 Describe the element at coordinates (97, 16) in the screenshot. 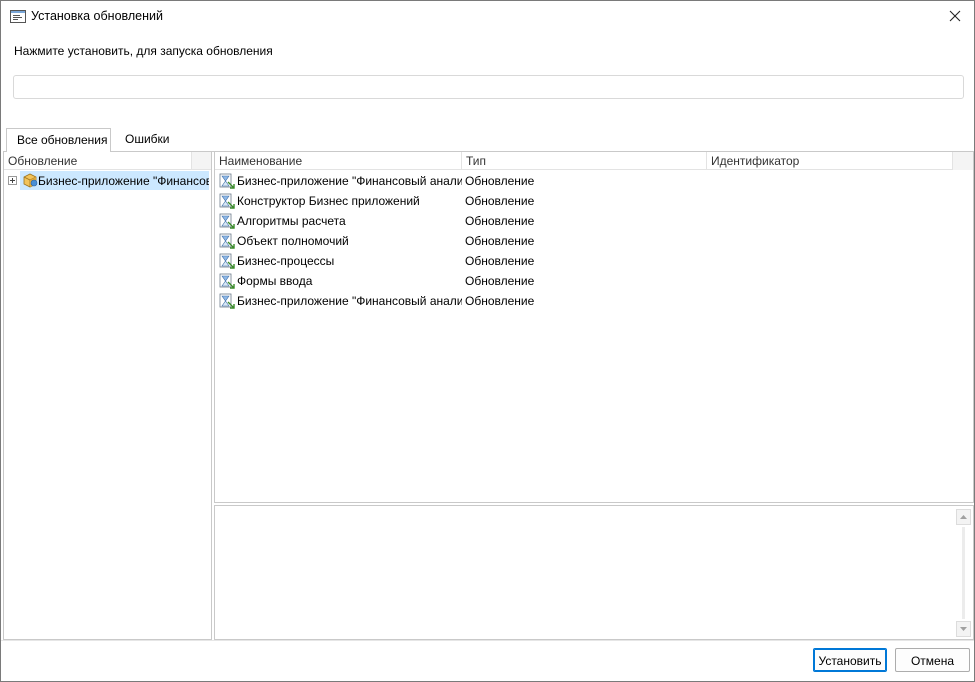

I see `window-title: Установка обновлений` at that location.